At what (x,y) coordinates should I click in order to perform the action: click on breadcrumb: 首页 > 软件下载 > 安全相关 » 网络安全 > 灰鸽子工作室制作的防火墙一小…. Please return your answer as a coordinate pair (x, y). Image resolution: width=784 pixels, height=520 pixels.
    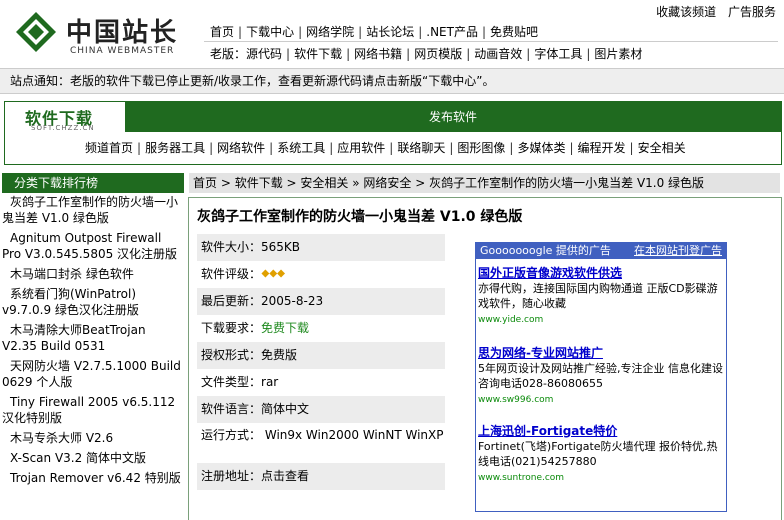
    Looking at the image, I should click on (484, 183).